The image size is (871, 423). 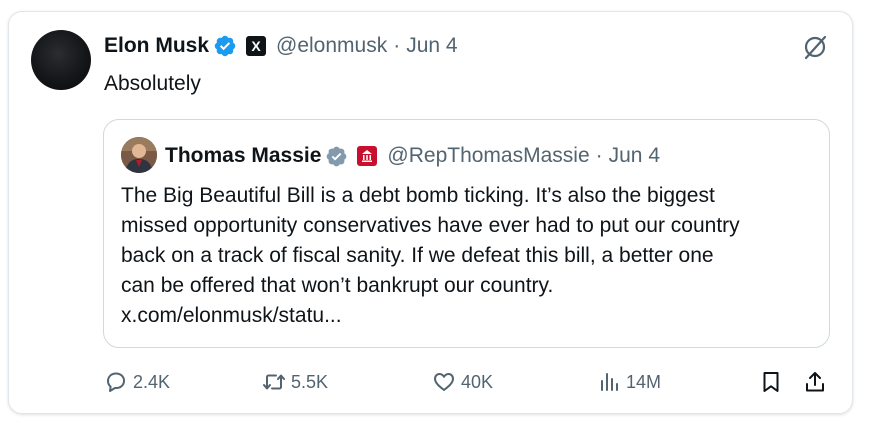 I want to click on reply-button: 2.4K, so click(x=137, y=382).